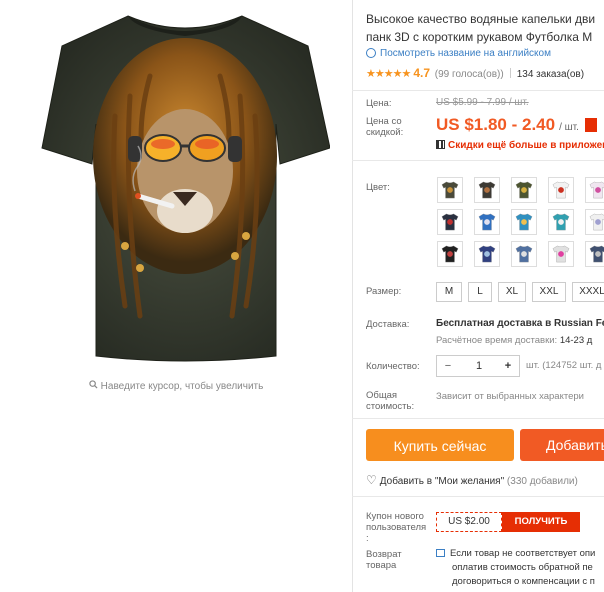 This screenshot has width=604, height=592. I want to click on heart-icon: ♡, so click(371, 480).